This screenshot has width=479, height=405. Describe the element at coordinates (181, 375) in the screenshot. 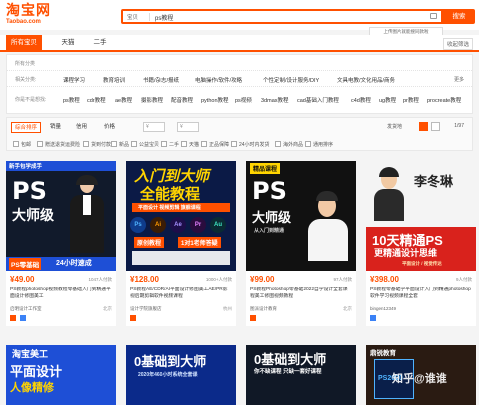

I see `product-card: 0基础到大师 2020年460小时系统全套课` at that location.